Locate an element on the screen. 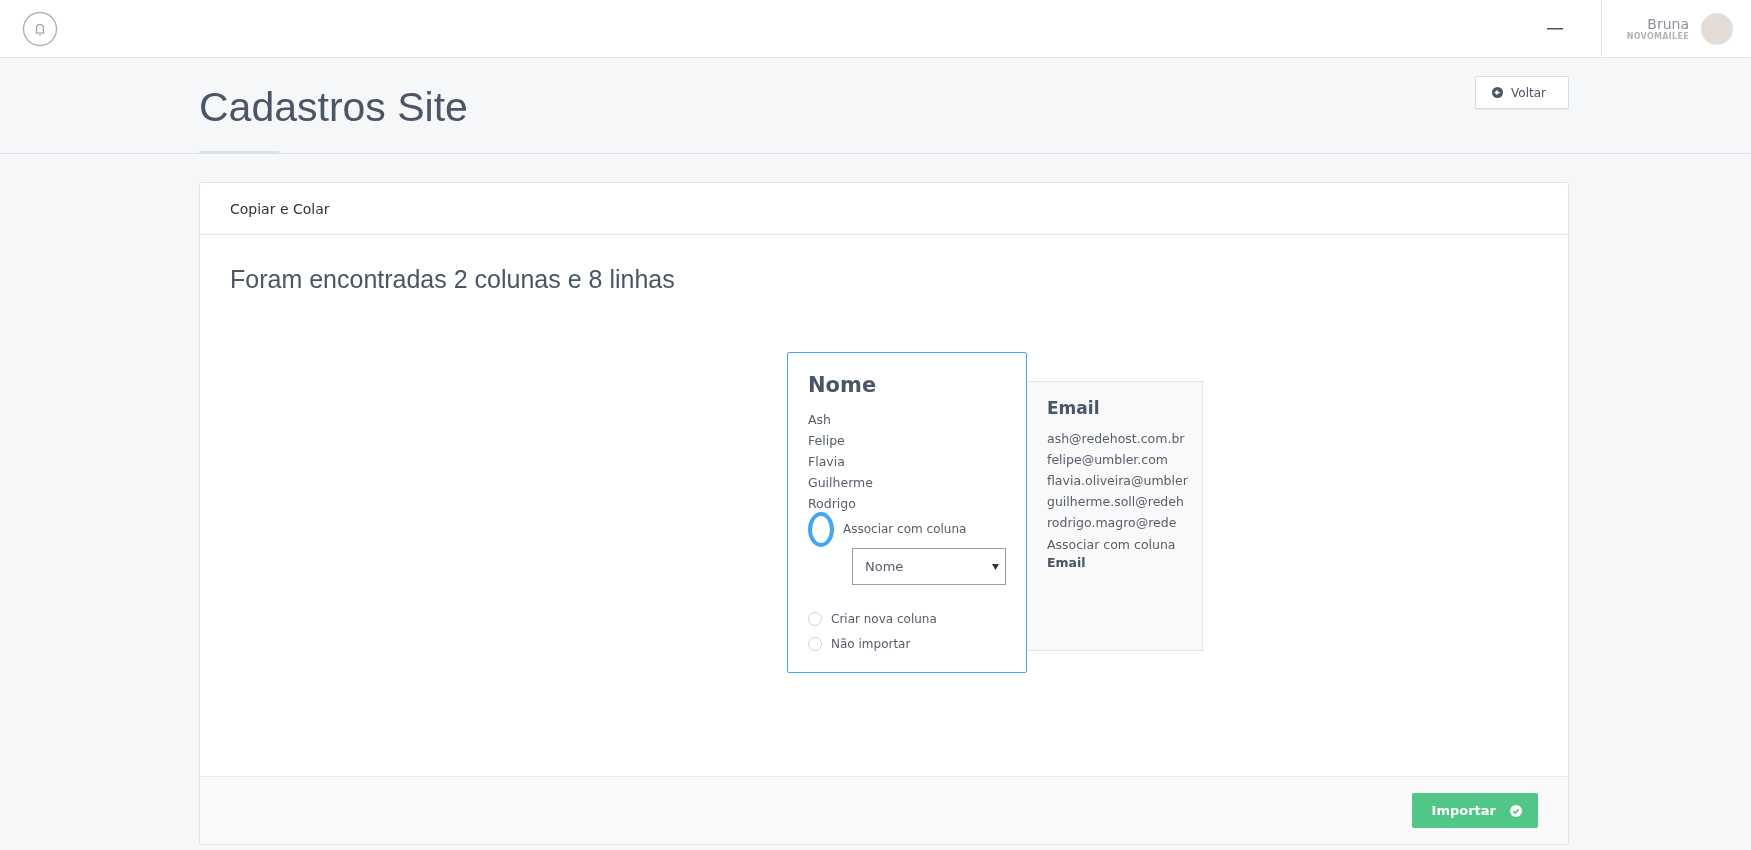  column-value: Guilherme is located at coordinates (840, 483).